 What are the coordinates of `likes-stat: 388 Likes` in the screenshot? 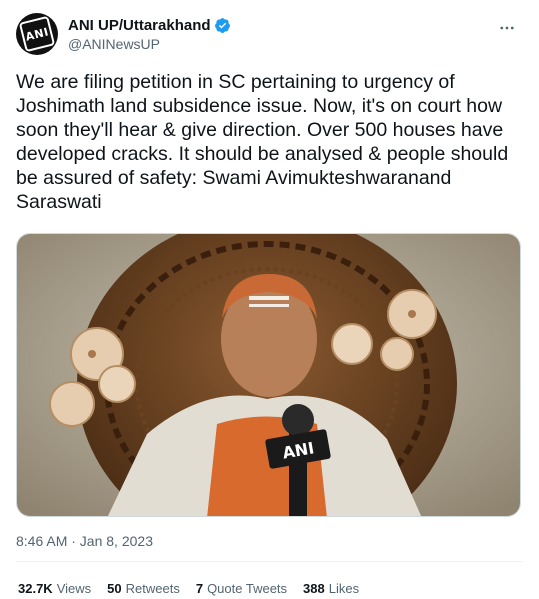 It's located at (331, 588).